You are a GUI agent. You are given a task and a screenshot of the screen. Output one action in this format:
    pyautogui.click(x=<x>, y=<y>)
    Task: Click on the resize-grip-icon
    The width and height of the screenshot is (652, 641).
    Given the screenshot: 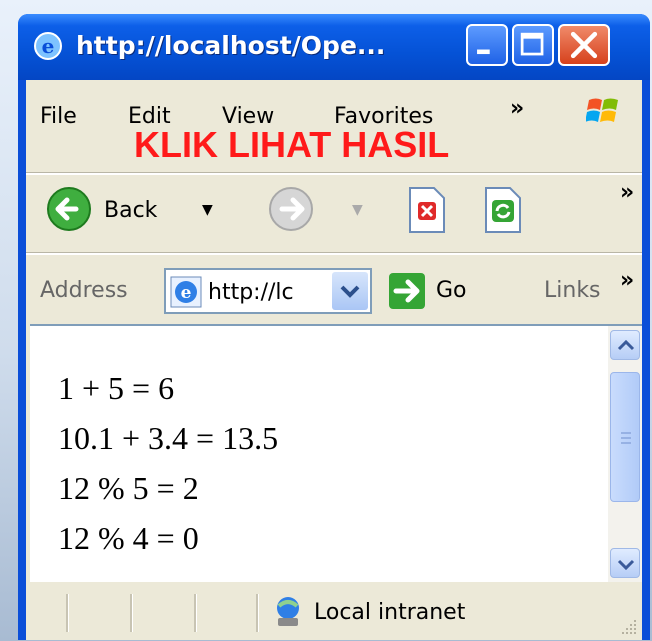 What is the action you would take?
    pyautogui.click(x=628, y=626)
    